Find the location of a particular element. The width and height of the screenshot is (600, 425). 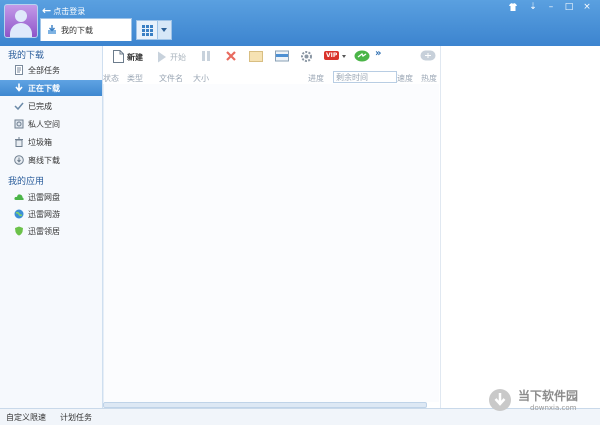

shield-icon is located at coordinates (19, 231).